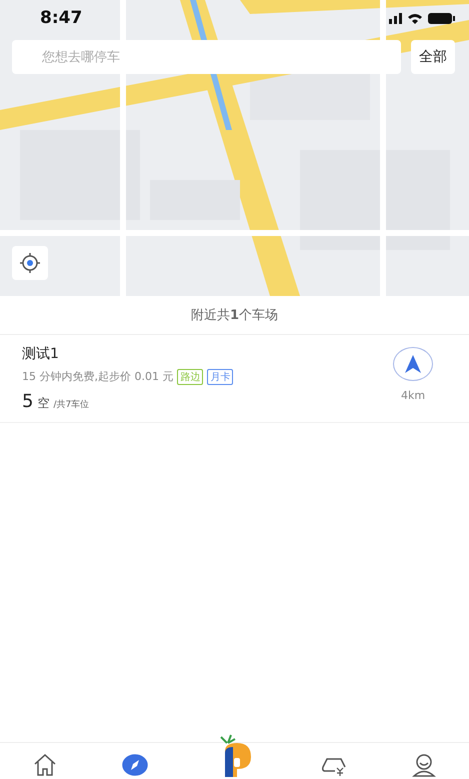 Image resolution: width=469 pixels, height=779 pixels. Describe the element at coordinates (98, 376) in the screenshot. I see `price-info: 15 分钟内免费,起步价 0.01 元` at that location.